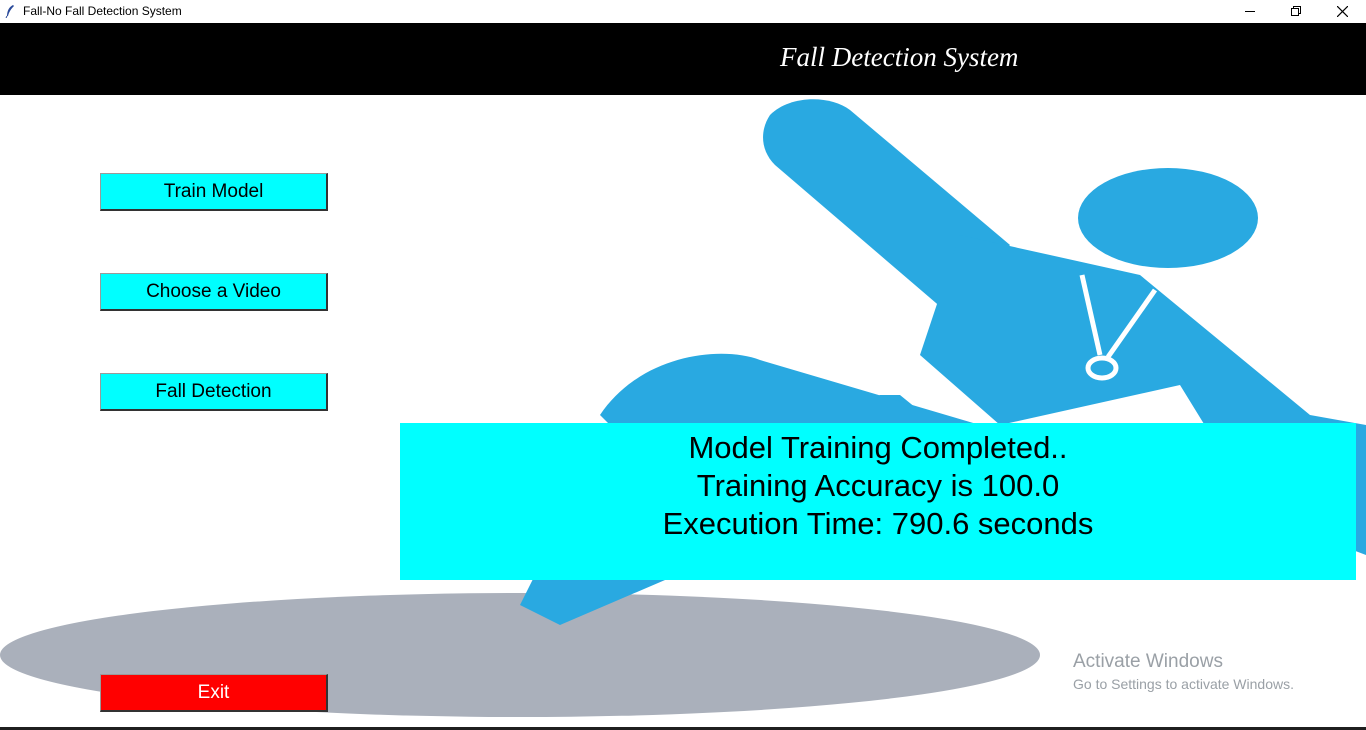 The width and height of the screenshot is (1366, 730). Describe the element at coordinates (878, 447) in the screenshot. I see `result-status: Model Training Completed..` at that location.